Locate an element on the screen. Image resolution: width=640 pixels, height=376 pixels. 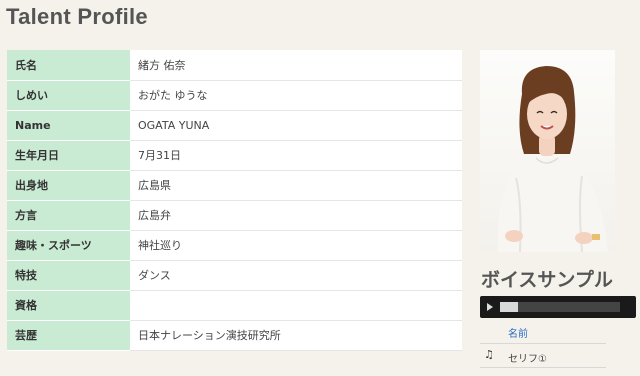
table-row: 資格 is located at coordinates (234, 305).